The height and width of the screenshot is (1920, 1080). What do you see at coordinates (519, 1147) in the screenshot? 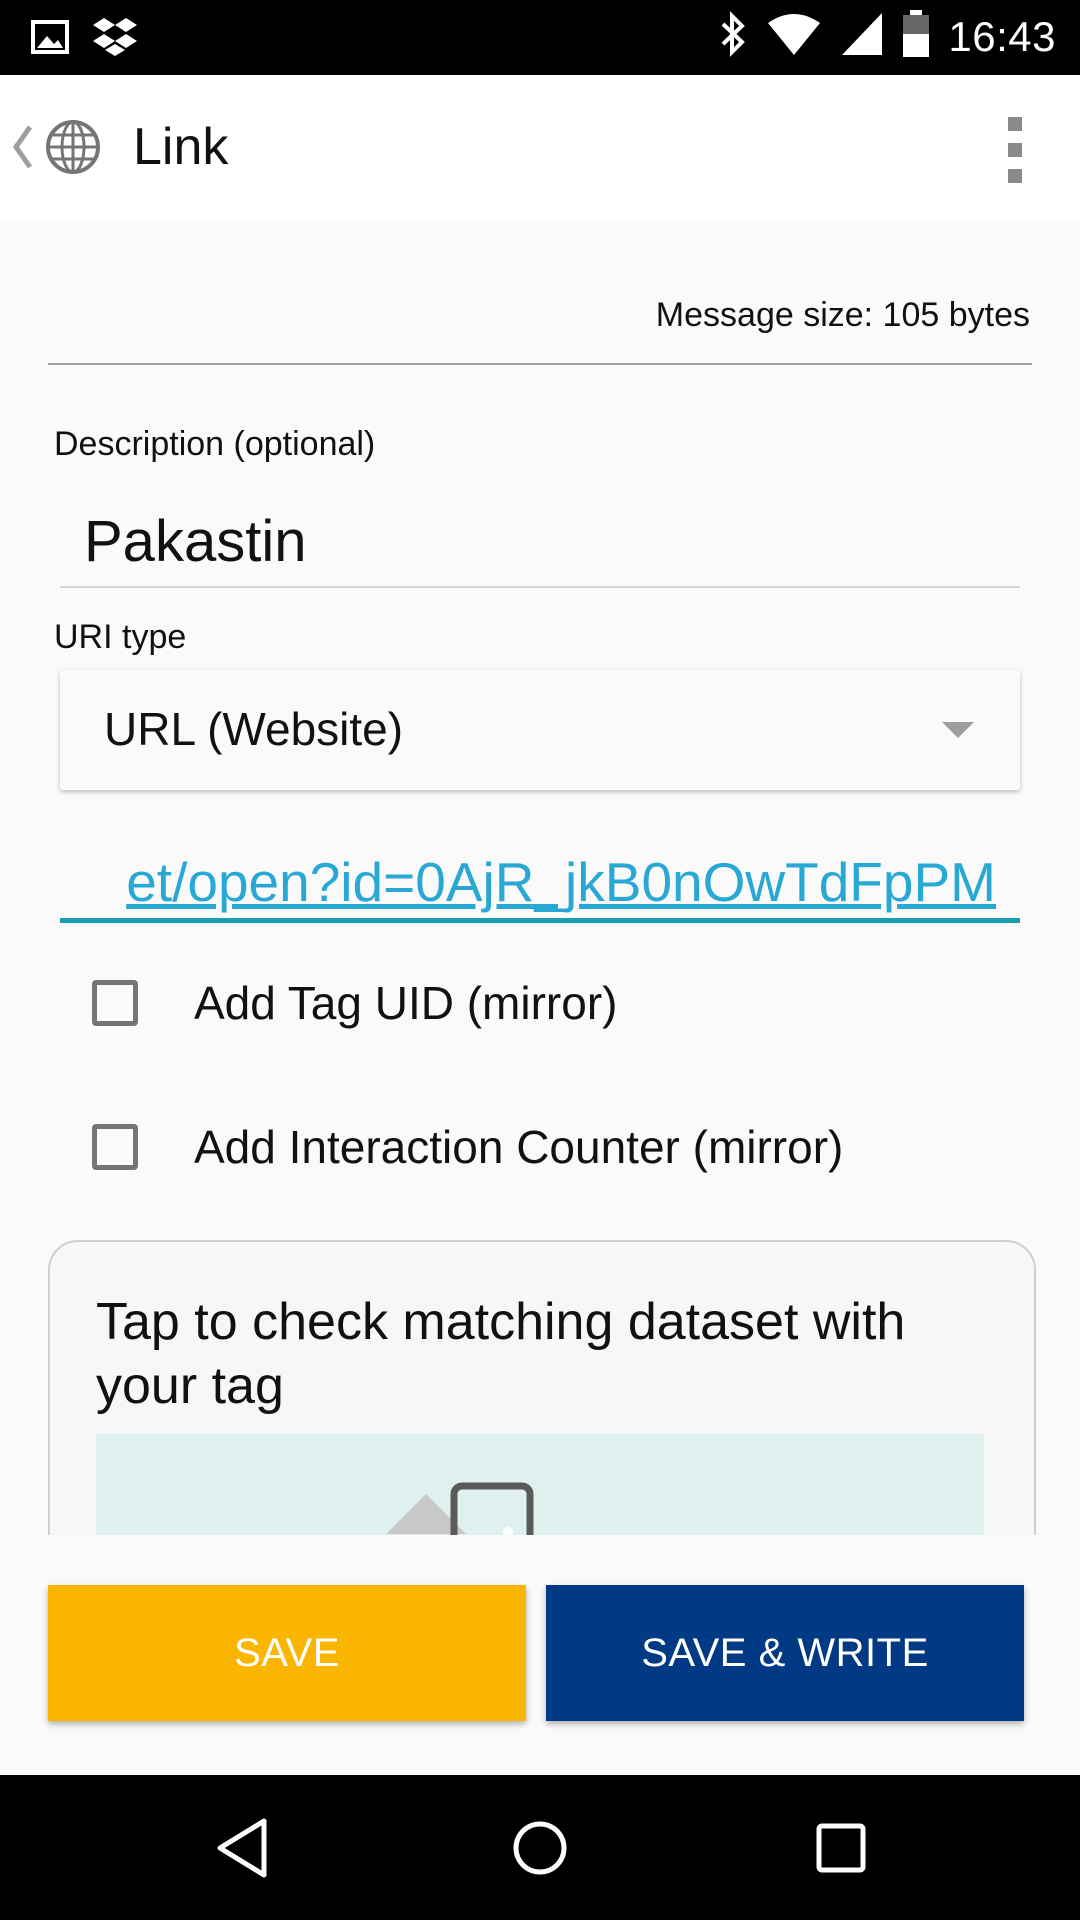
I see `checkbox-label: Add Interaction Counter (mirror)` at bounding box center [519, 1147].